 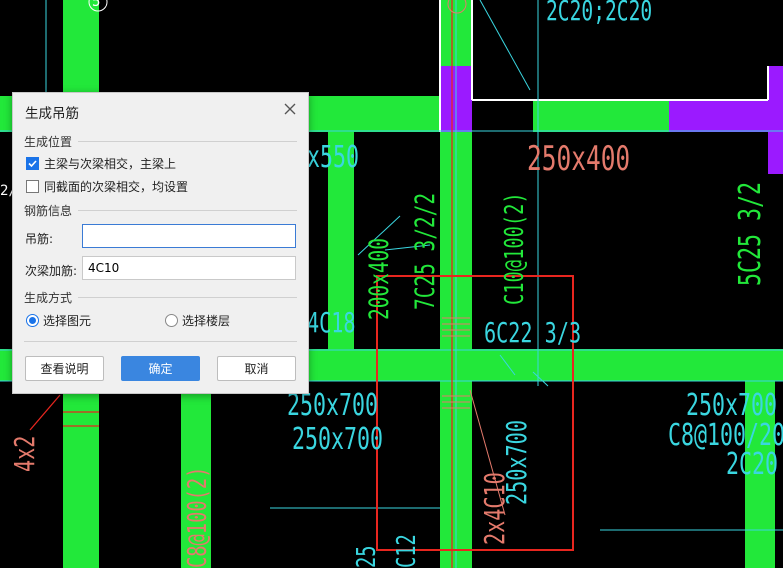 I want to click on cad-label-c8-left: C8@100(2), so click(x=198, y=517).